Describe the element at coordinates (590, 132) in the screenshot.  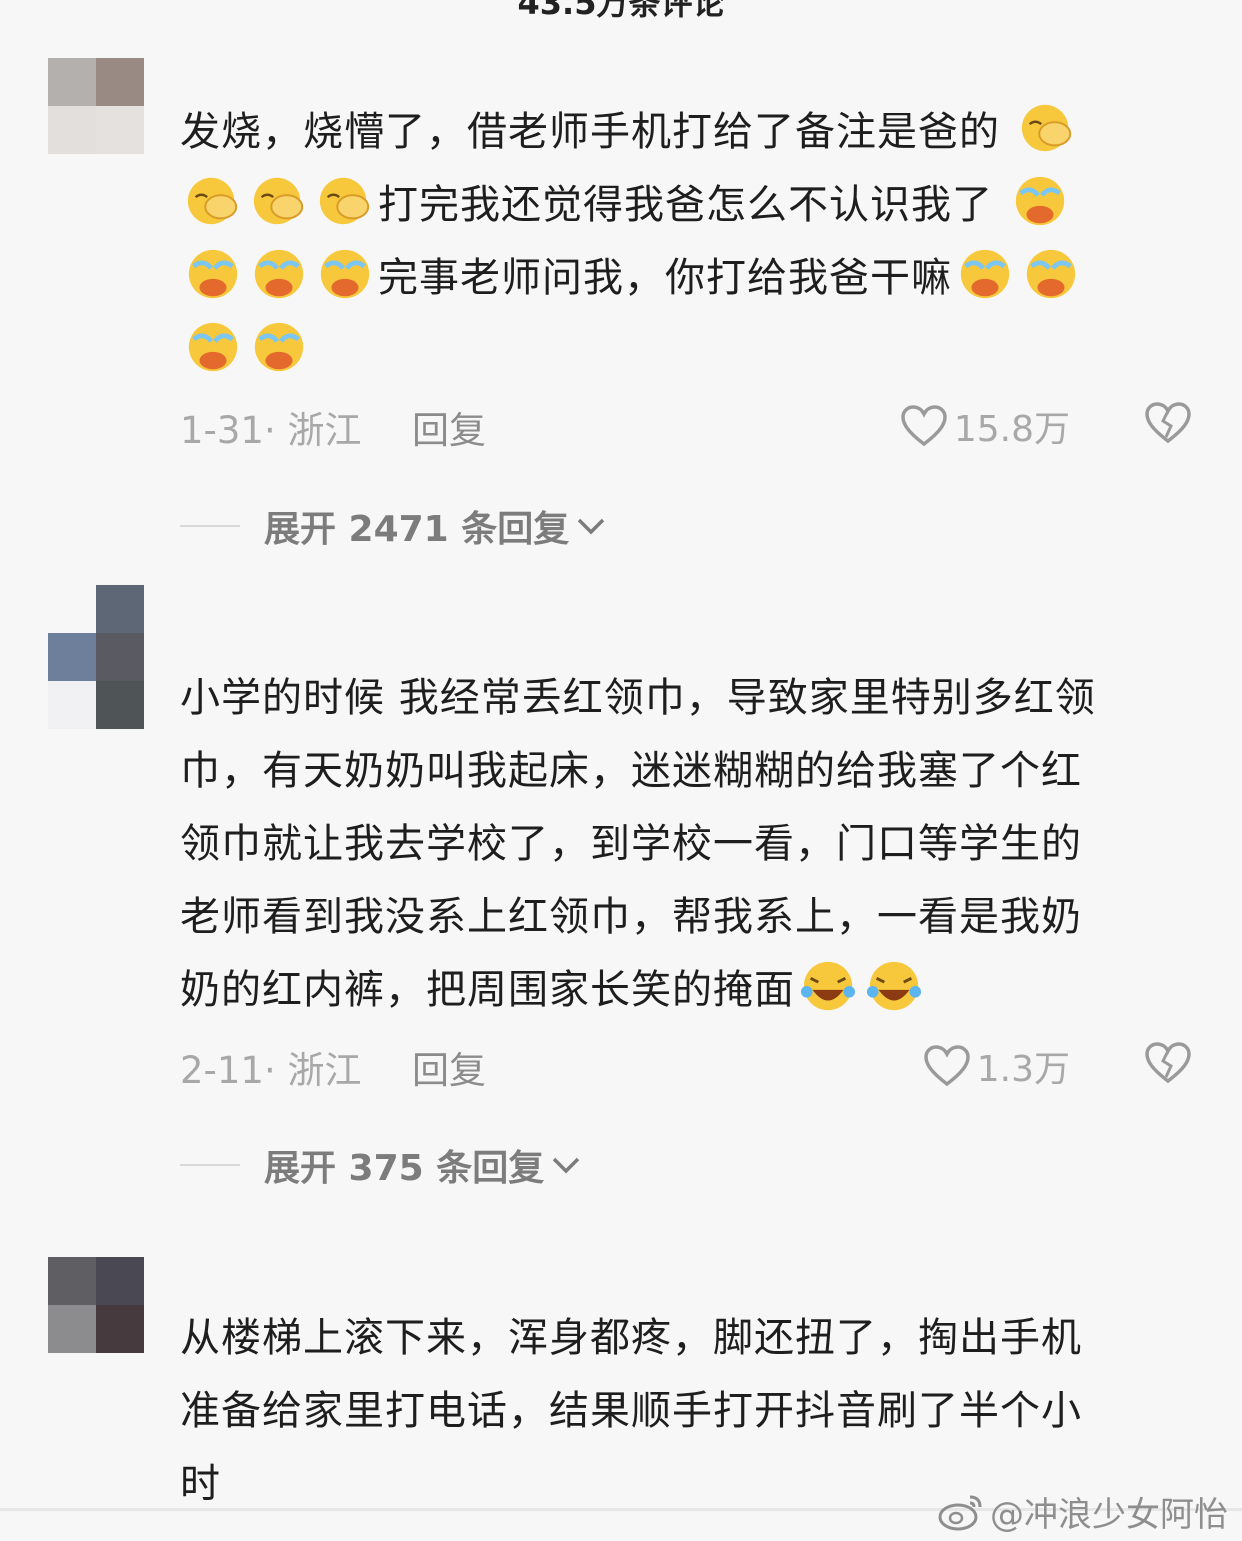
I see `comment-text-line: 发烧，烧懵了，借老师手机打给了备注是爸的` at that location.